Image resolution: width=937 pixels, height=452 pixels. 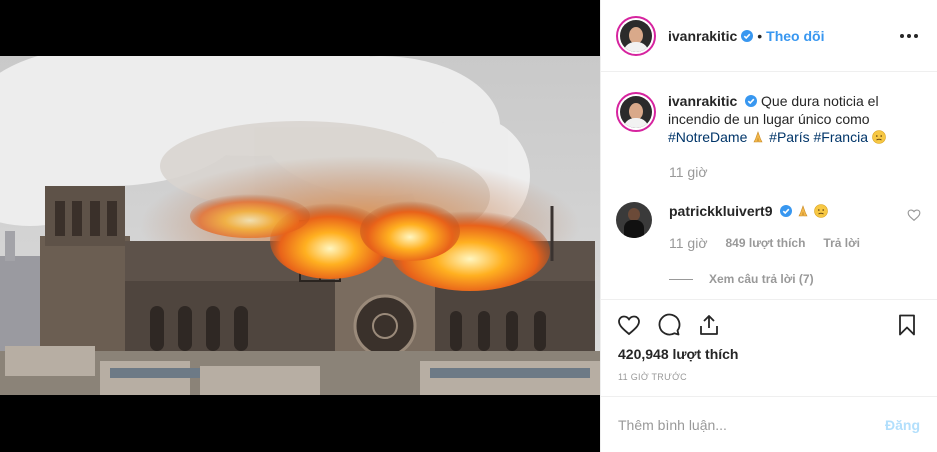 What do you see at coordinates (743, 424) in the screenshot?
I see `comment-input` at bounding box center [743, 424].